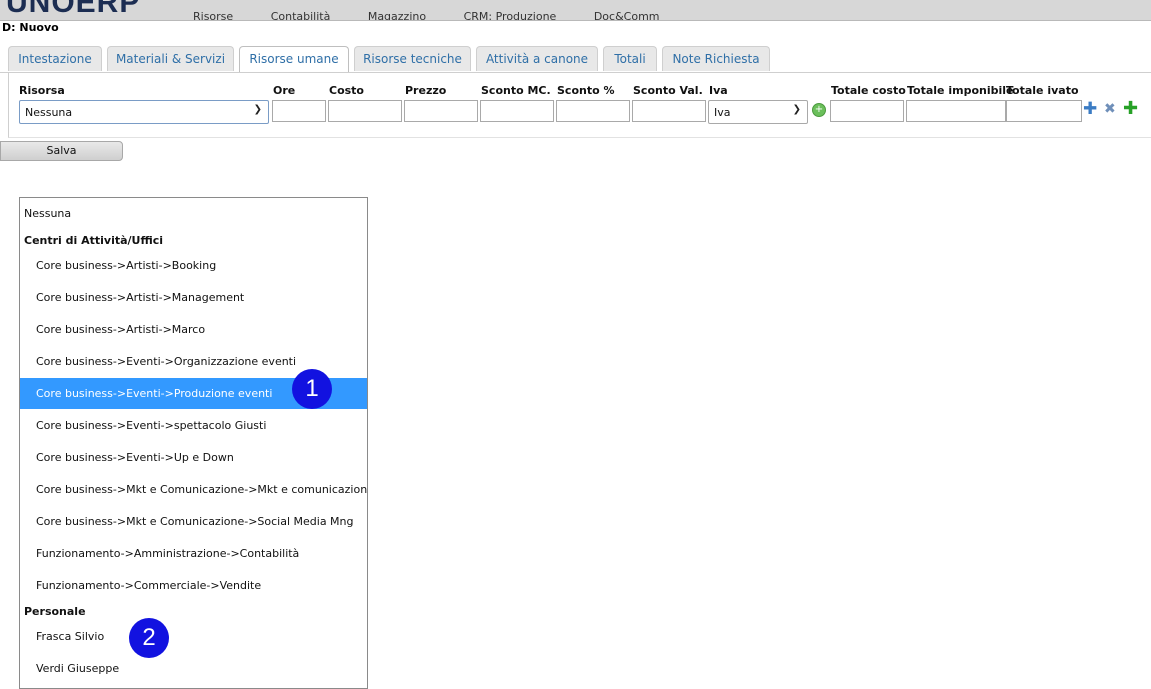 This screenshot has height=689, width=1151. Describe the element at coordinates (61, 151) in the screenshot. I see `save-button: Salva` at that location.